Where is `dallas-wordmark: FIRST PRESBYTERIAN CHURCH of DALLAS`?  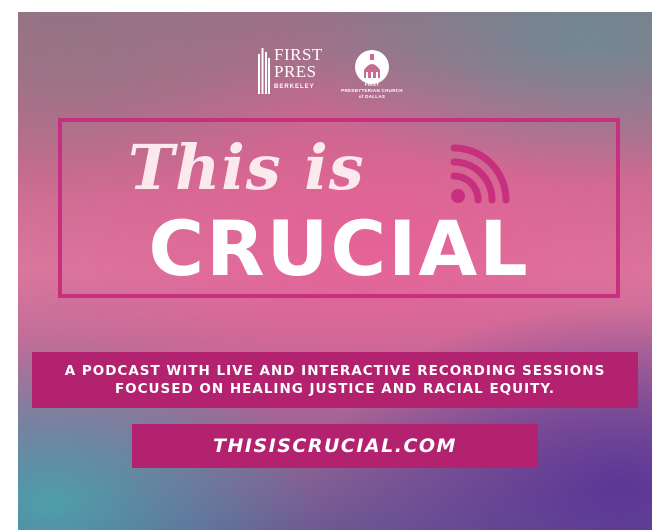
dallas-wordmark: FIRST PRESBYTERIAN CHURCH of DALLAS is located at coordinates (372, 91).